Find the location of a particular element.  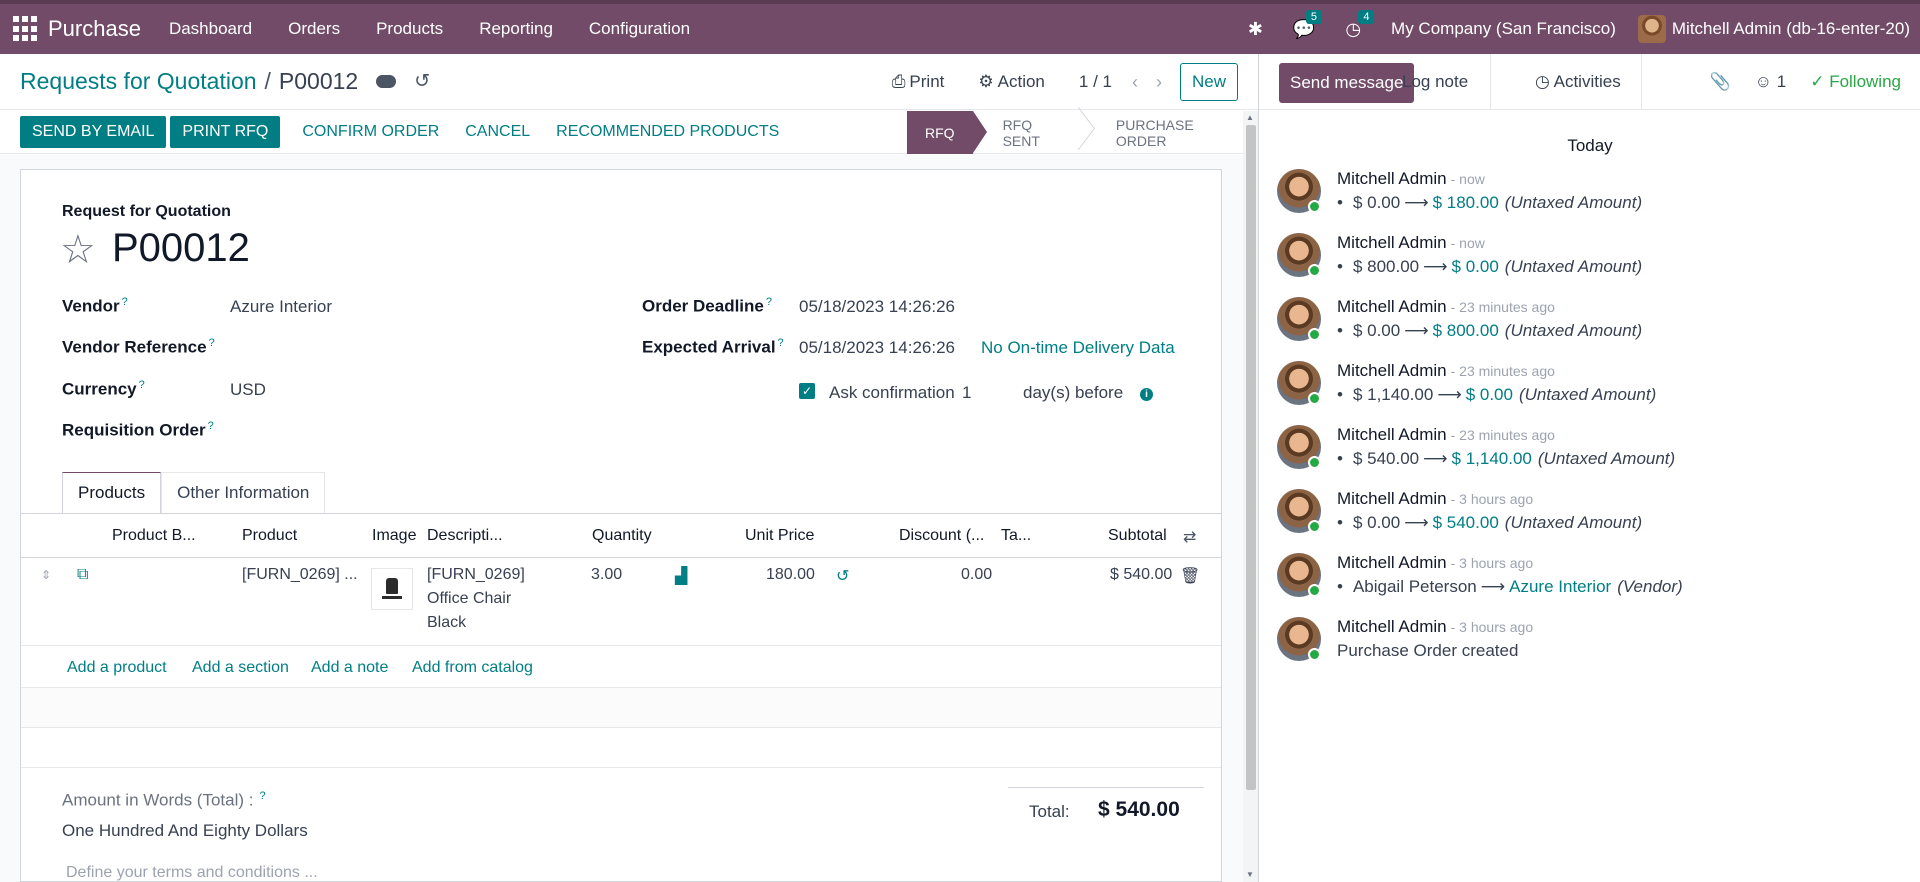

document-type-label: Request for Quotation is located at coordinates (146, 211).